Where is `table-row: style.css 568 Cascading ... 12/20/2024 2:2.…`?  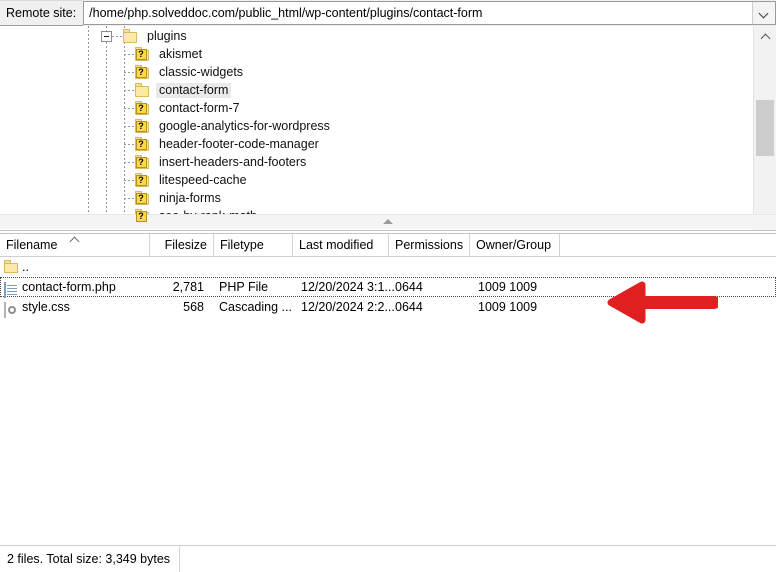
table-row: style.css 568 Cascading ... 12/20/2024 2:2.… is located at coordinates (388, 308).